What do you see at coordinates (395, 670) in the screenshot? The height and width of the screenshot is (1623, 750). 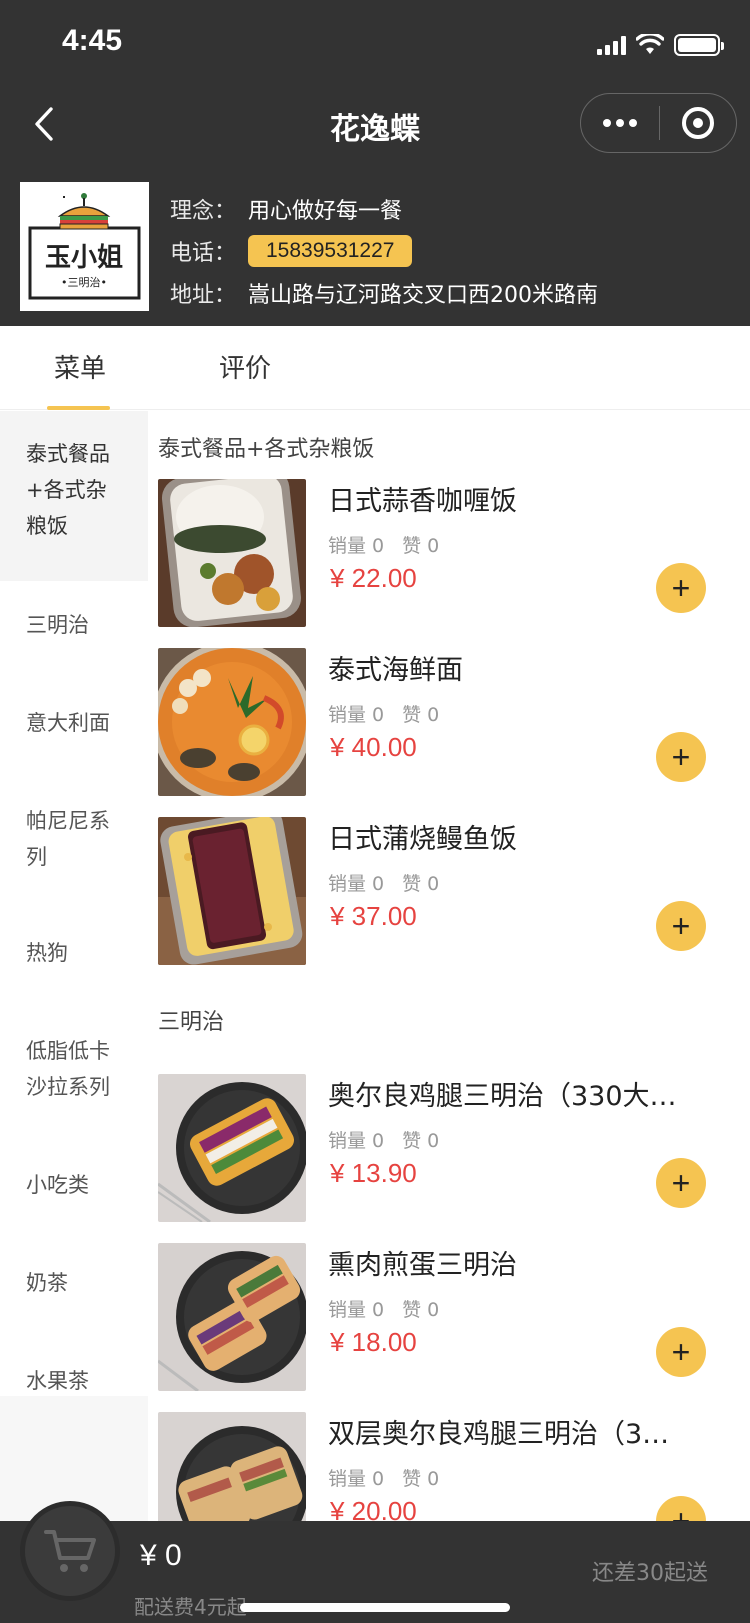 I see `dish-name: 泰式海鲜面` at bounding box center [395, 670].